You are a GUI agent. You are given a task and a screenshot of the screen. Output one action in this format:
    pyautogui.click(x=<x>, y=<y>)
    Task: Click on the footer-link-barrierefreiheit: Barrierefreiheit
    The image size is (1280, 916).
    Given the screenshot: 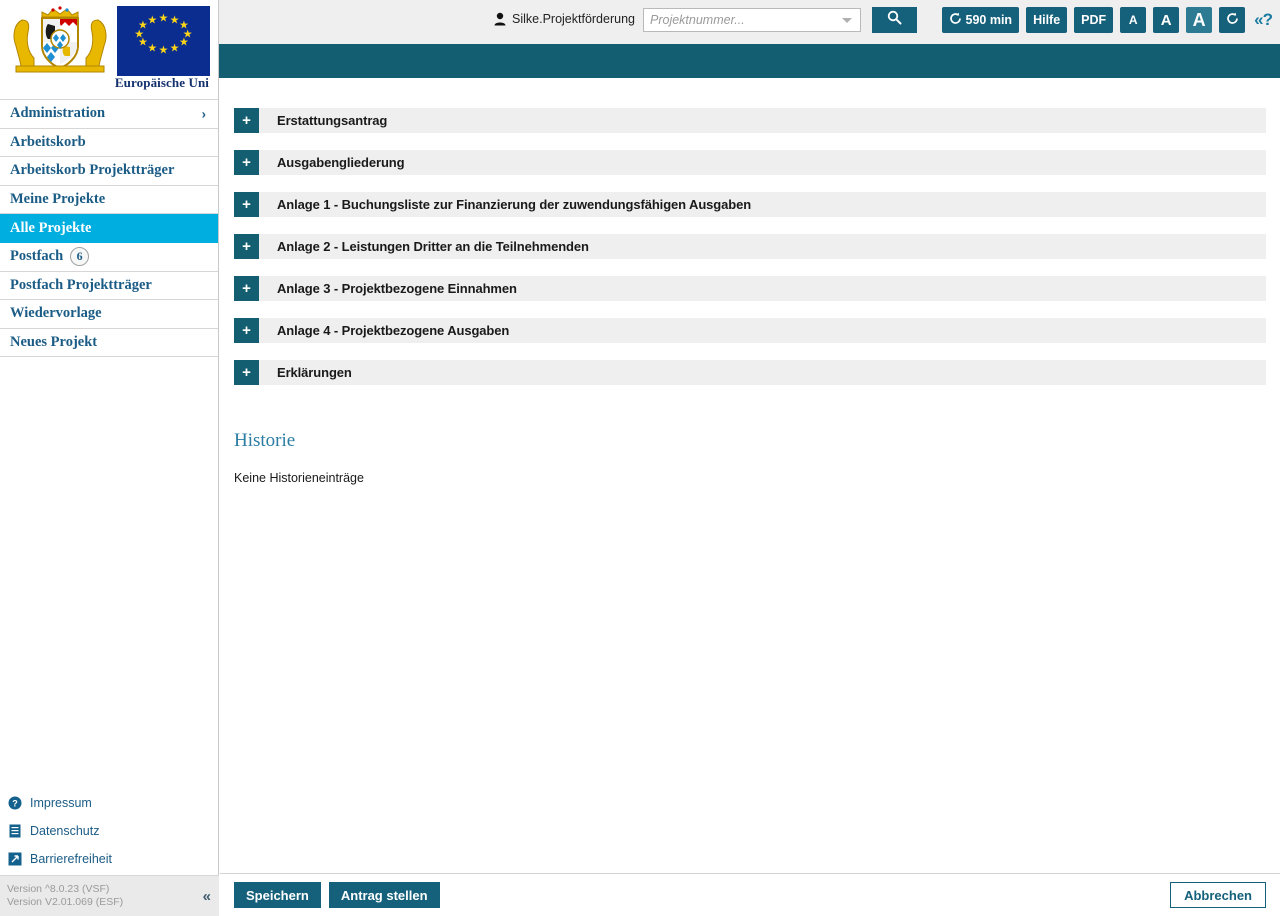 What is the action you would take?
    pyautogui.click(x=109, y=859)
    